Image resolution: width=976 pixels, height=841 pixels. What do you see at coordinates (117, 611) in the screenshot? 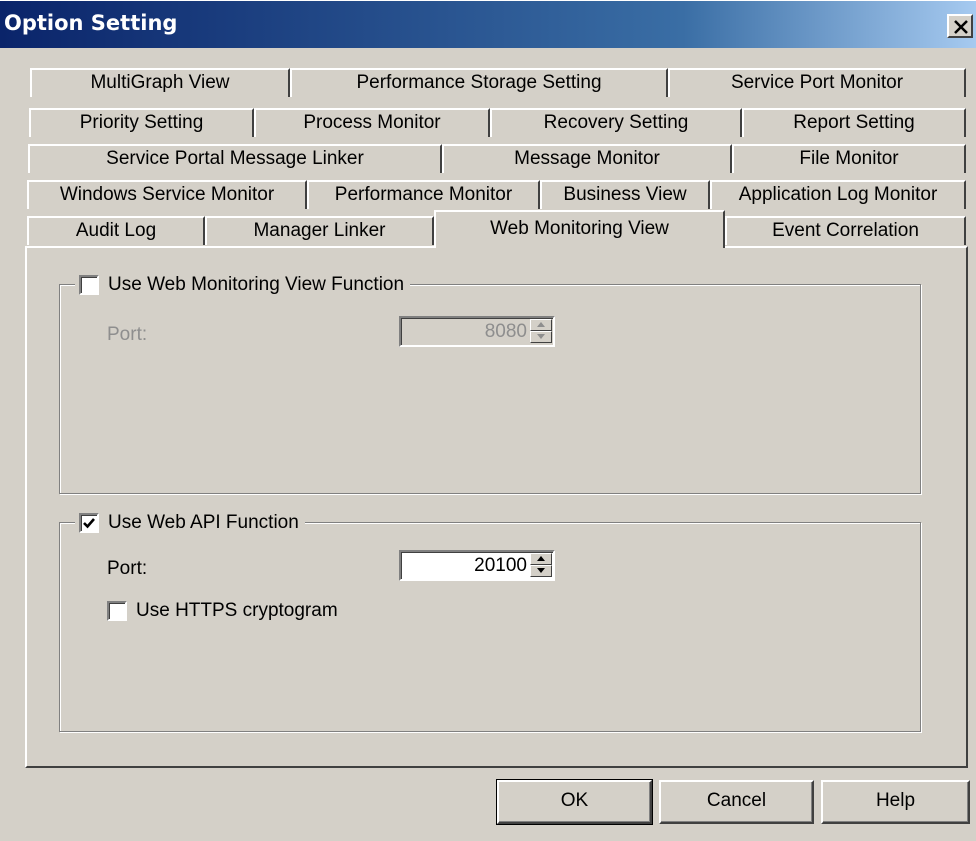
I see `use-https-checkbox` at bounding box center [117, 611].